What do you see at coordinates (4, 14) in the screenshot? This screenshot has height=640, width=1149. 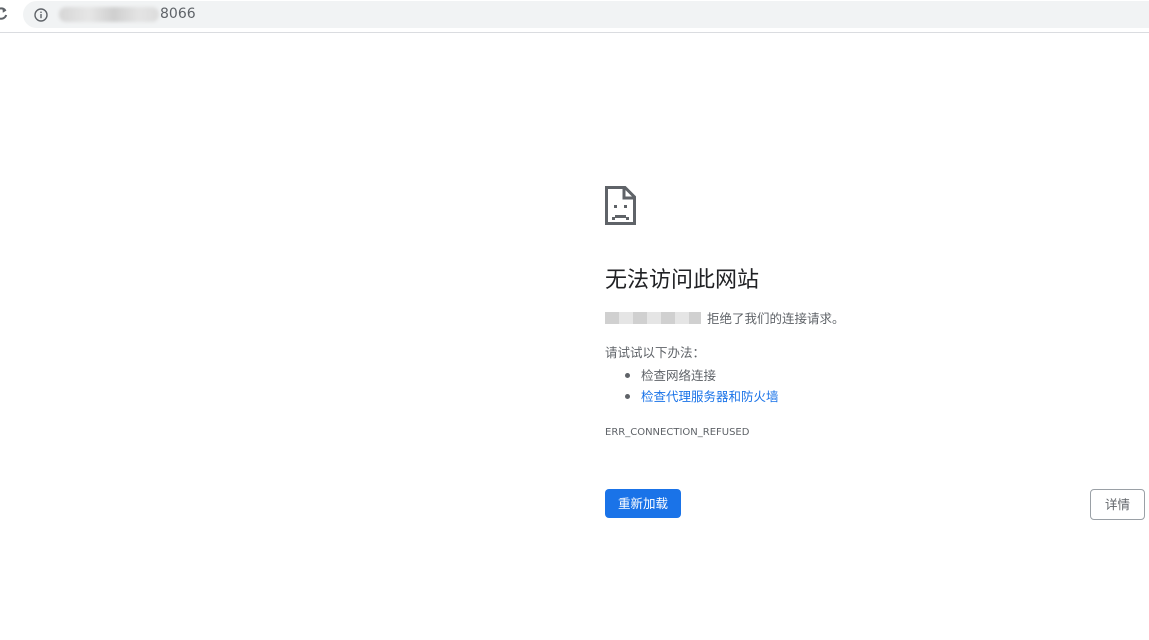 I see `reload-icon` at bounding box center [4, 14].